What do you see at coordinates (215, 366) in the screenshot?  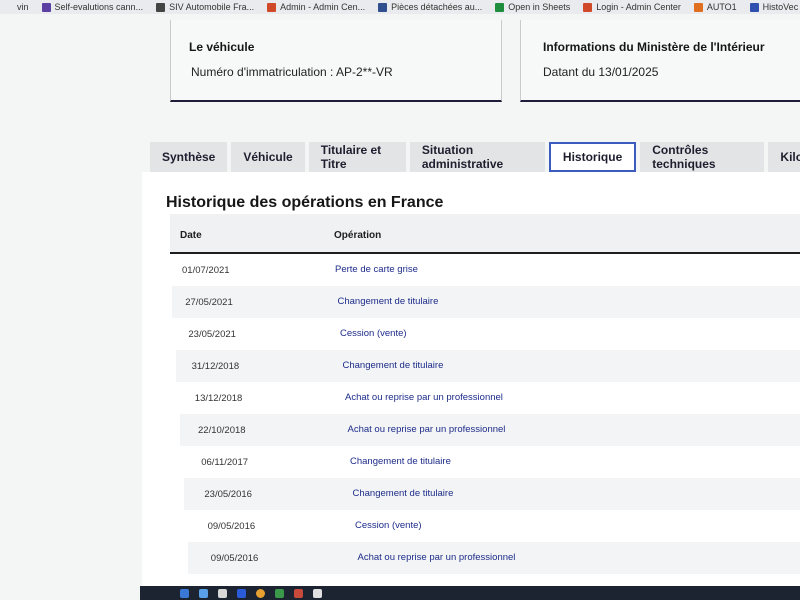 I see `operation-date: 31/12/2018` at bounding box center [215, 366].